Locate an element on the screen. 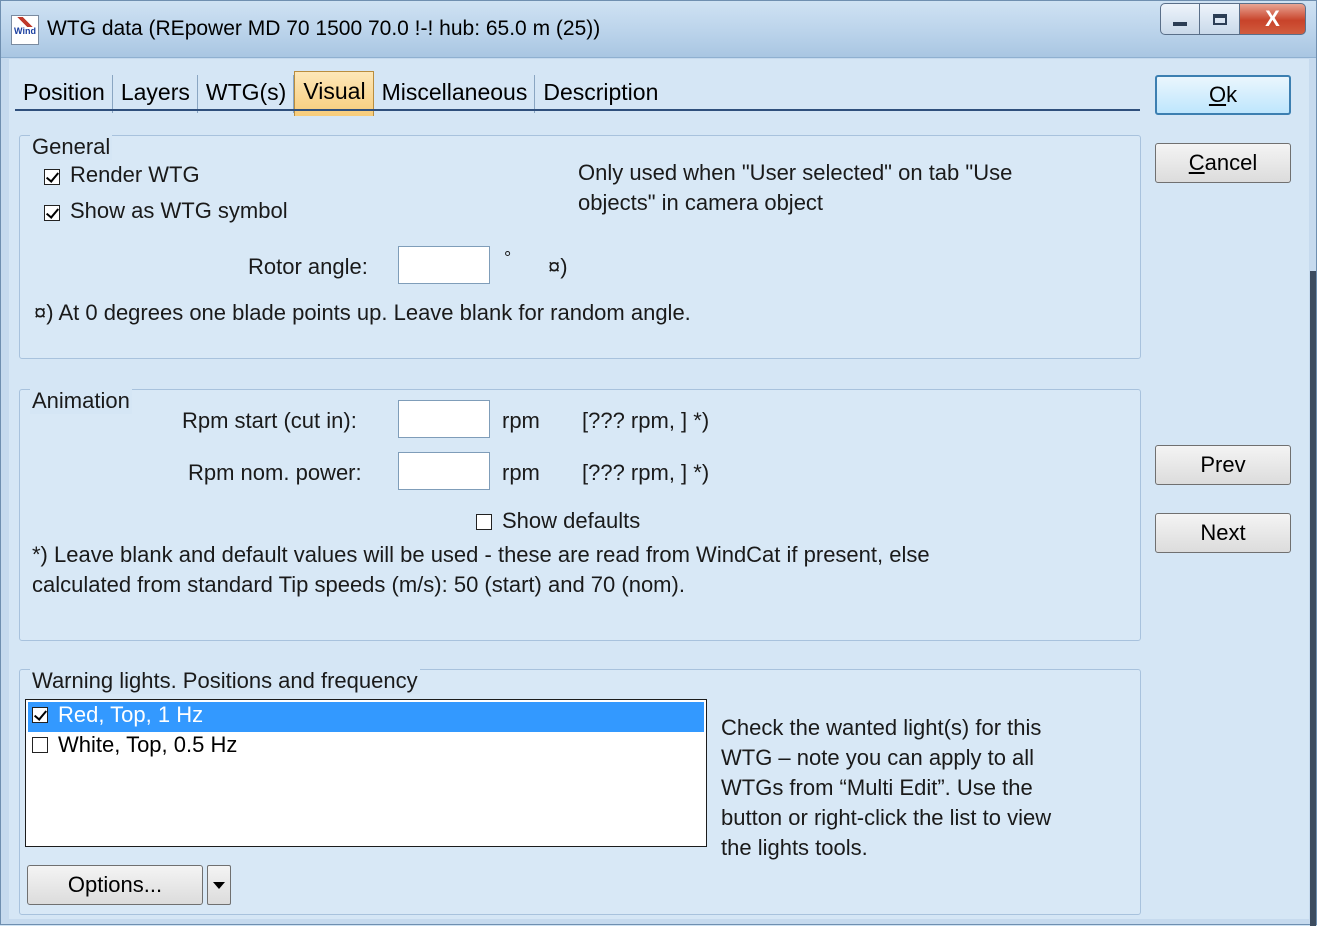  show-as-symbol-label: Show as WTG symbol is located at coordinates (179, 211).